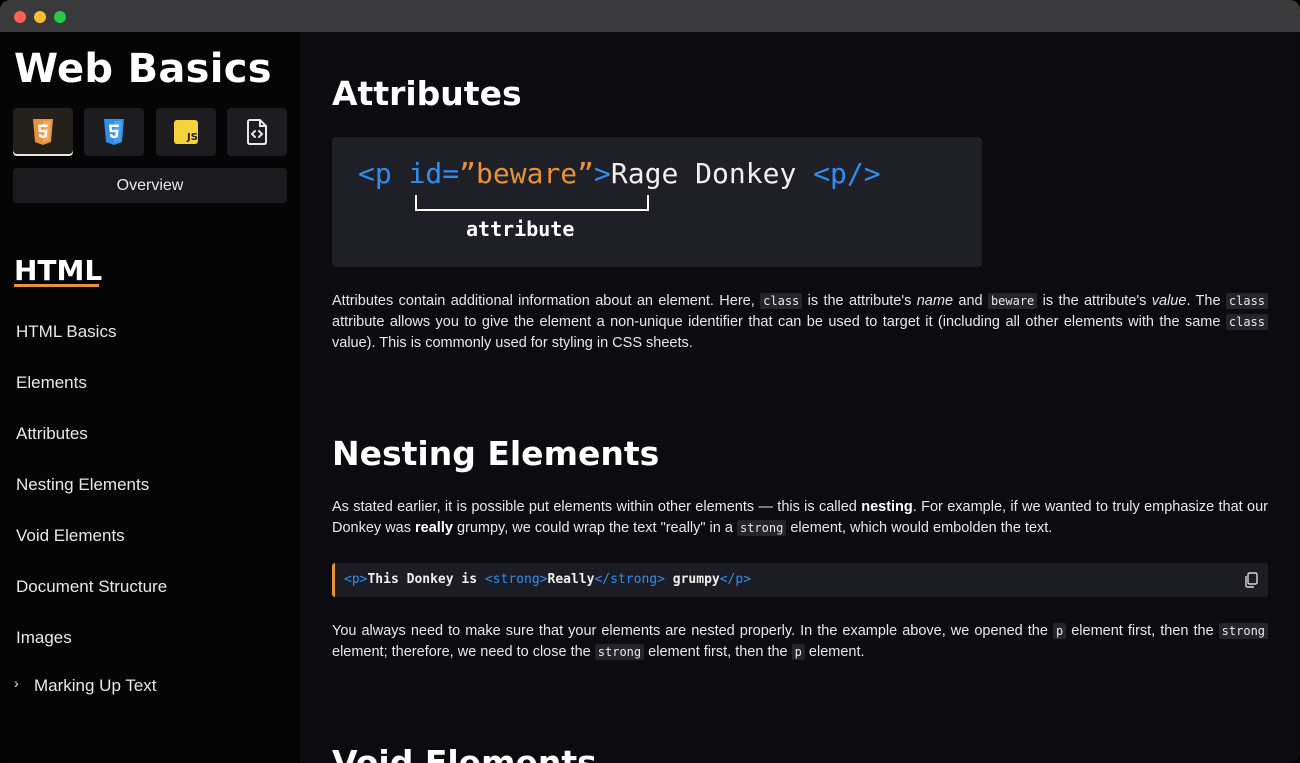 The width and height of the screenshot is (1300, 763). I want to click on minimize-window-button, so click(40, 17).